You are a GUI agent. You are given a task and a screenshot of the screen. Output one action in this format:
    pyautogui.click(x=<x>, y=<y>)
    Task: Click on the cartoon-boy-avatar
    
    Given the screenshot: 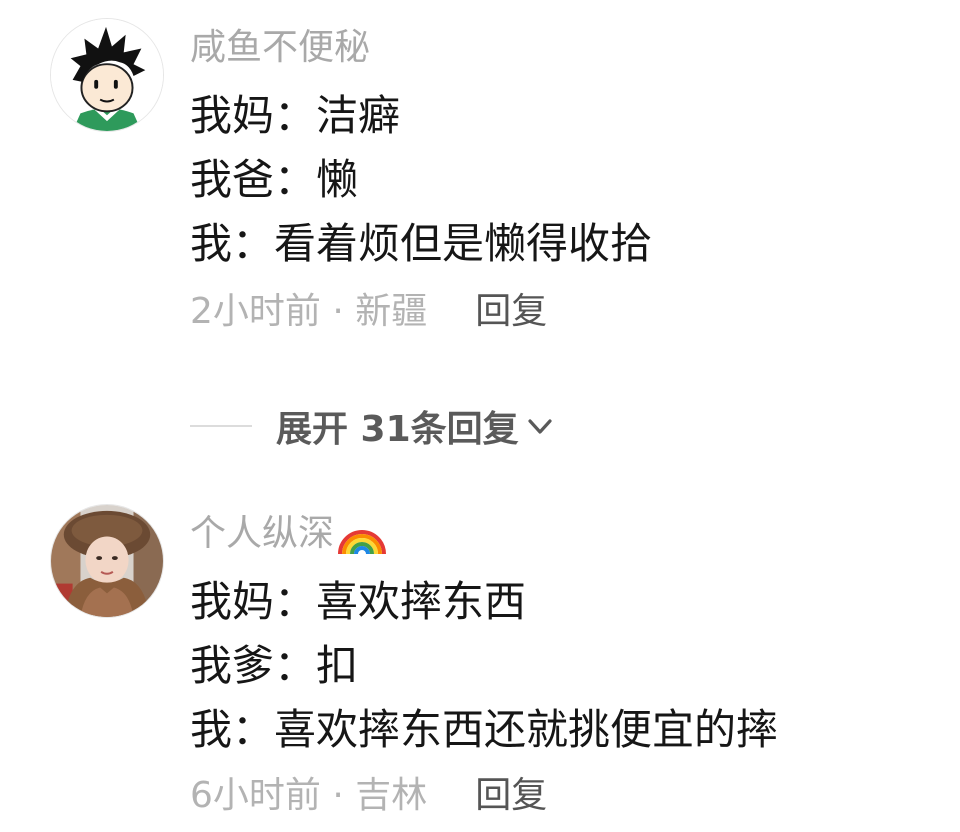 What is the action you would take?
    pyautogui.click(x=107, y=75)
    